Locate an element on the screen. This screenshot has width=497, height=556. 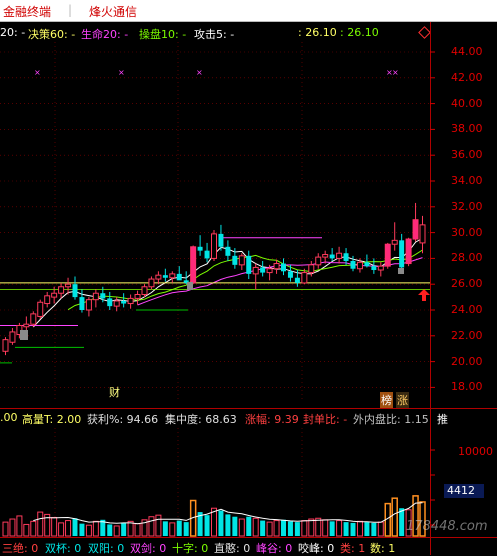
event-tag-zhang: 涨 is located at coordinates (402, 400).